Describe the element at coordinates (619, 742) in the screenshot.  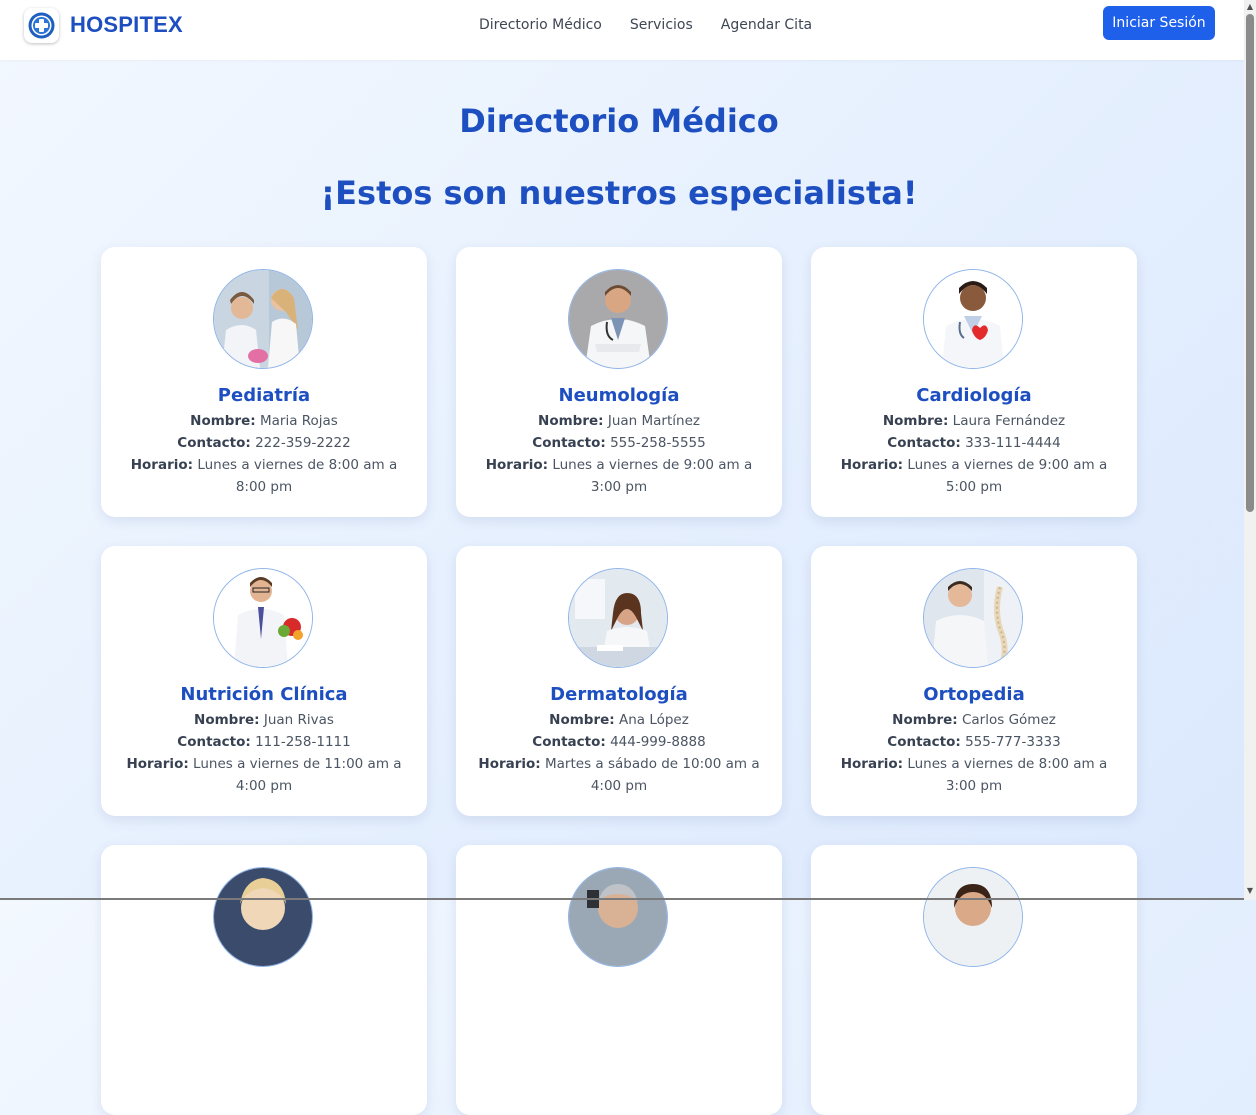
I see `doctor-contact-row: Contacto: 444-999-8888` at that location.